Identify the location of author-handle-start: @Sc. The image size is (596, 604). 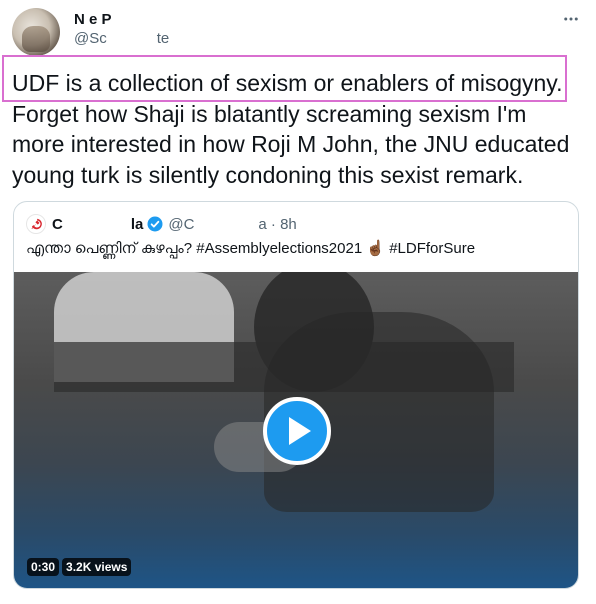
(90, 38).